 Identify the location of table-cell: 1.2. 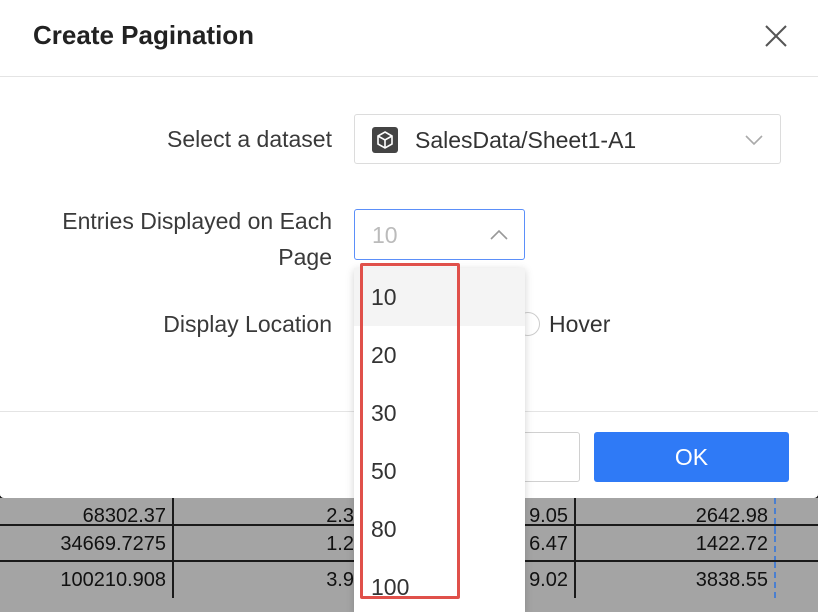
(268, 544).